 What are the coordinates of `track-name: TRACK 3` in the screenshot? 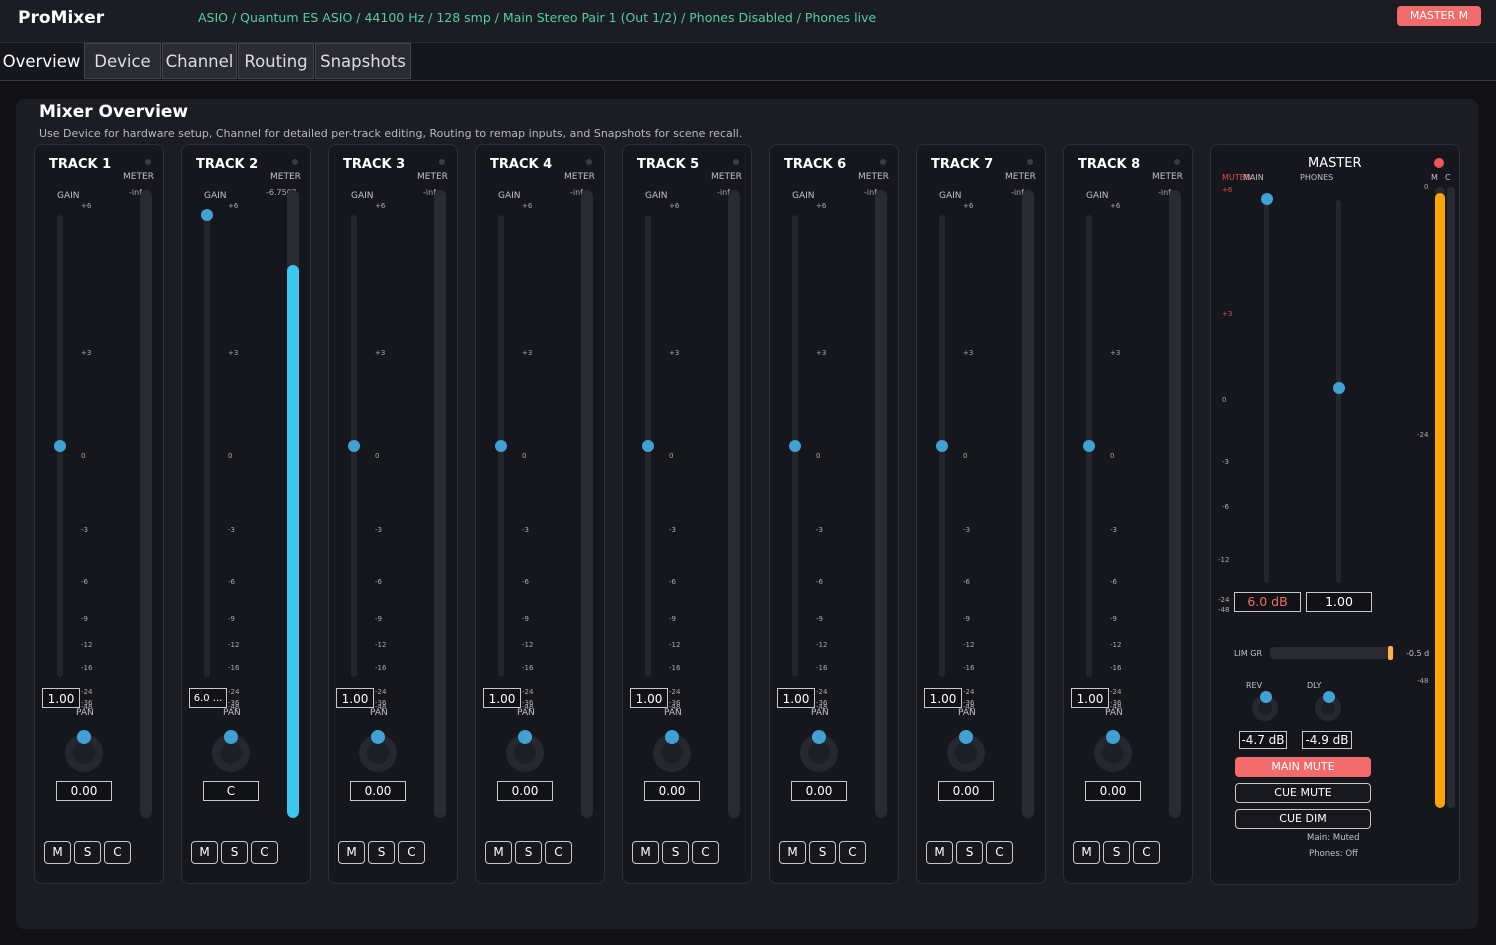 It's located at (374, 164).